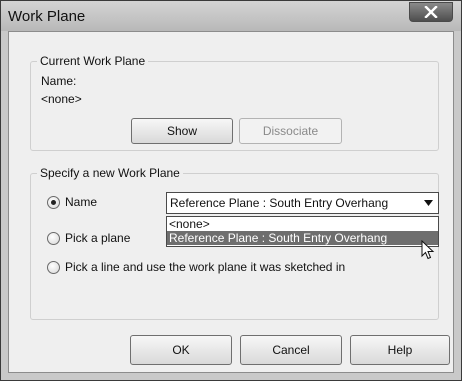 This screenshot has height=383, width=464. Describe the element at coordinates (110, 173) in the screenshot. I see `new-work-plane-legend: Specify a new Work Plane` at that location.